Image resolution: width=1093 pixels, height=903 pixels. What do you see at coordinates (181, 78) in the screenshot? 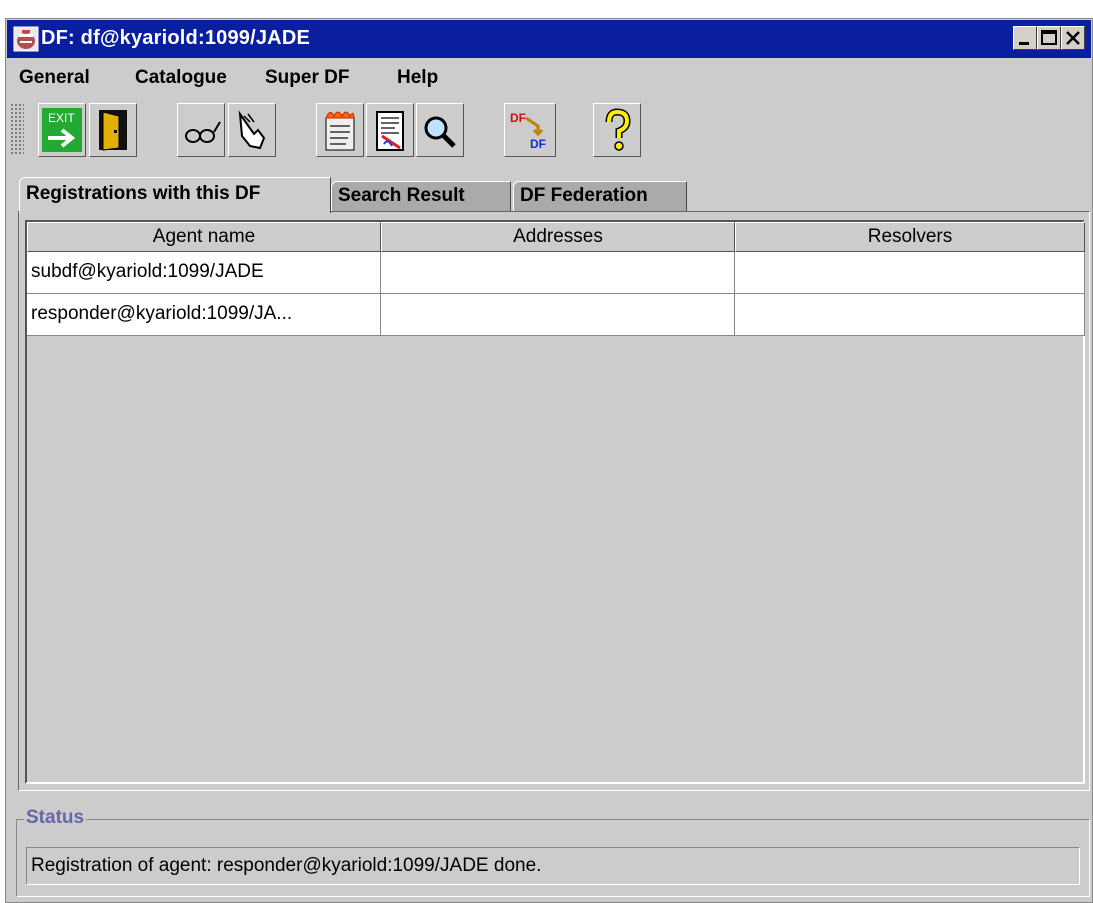
I see `menu-catalogue: Catalogue` at bounding box center [181, 78].